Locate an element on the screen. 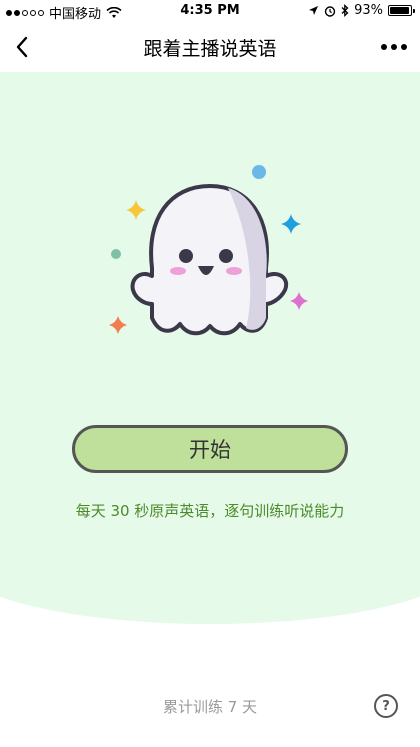 This screenshot has width=420, height=747. ghost-illustration is located at coordinates (210, 253).